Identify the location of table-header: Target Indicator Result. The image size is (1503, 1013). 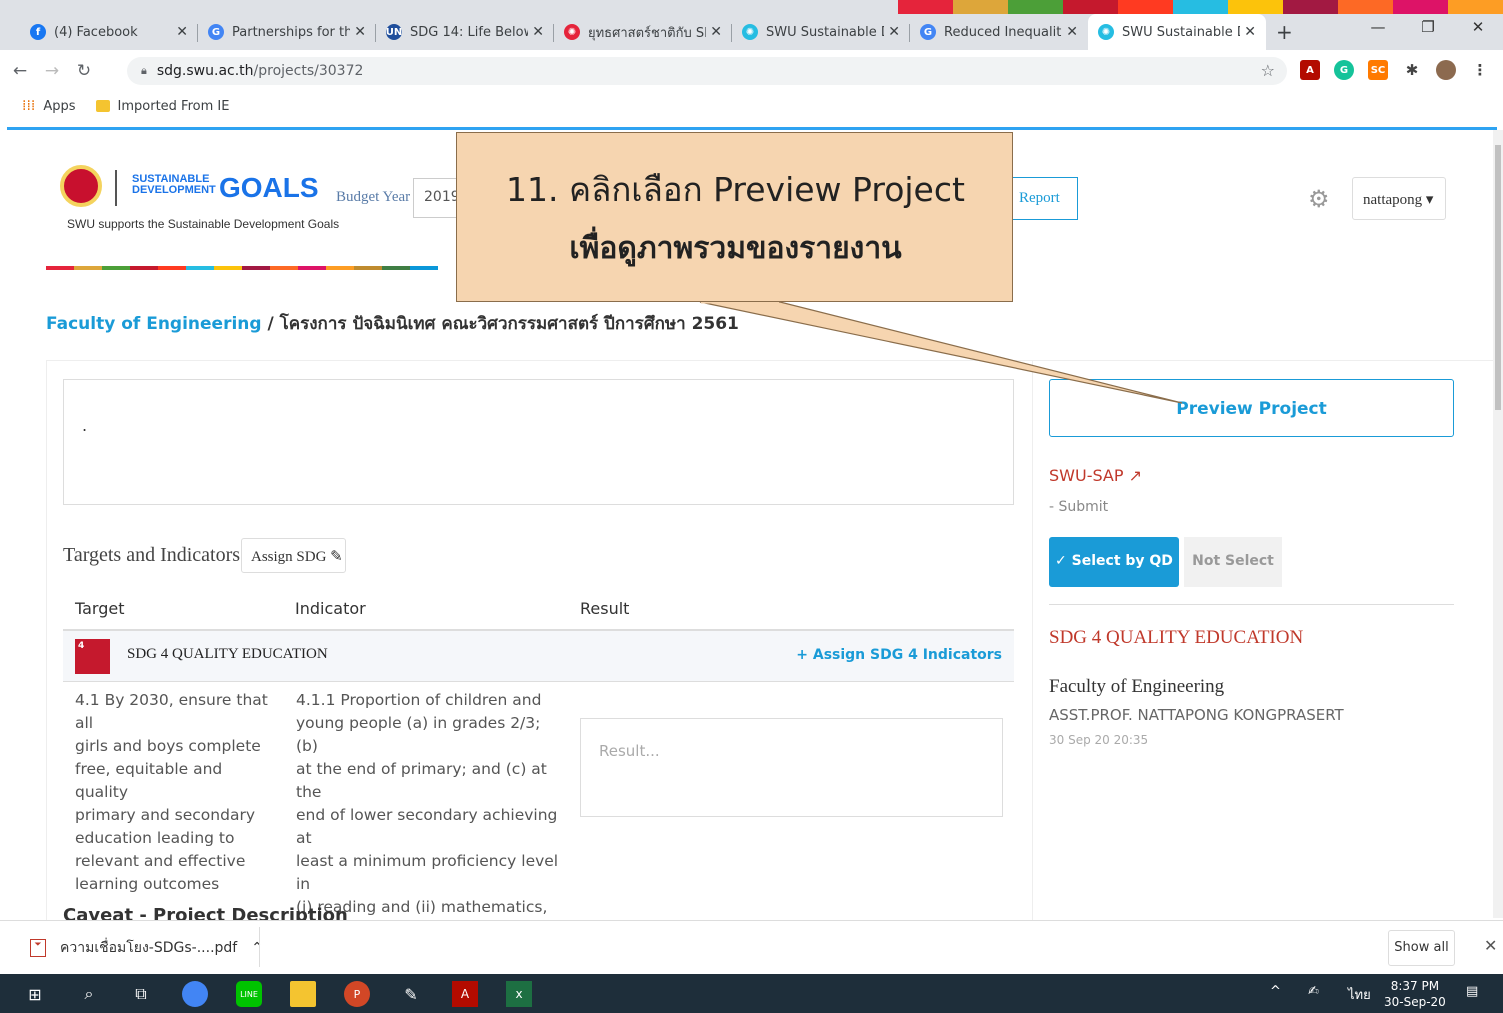
(538, 613).